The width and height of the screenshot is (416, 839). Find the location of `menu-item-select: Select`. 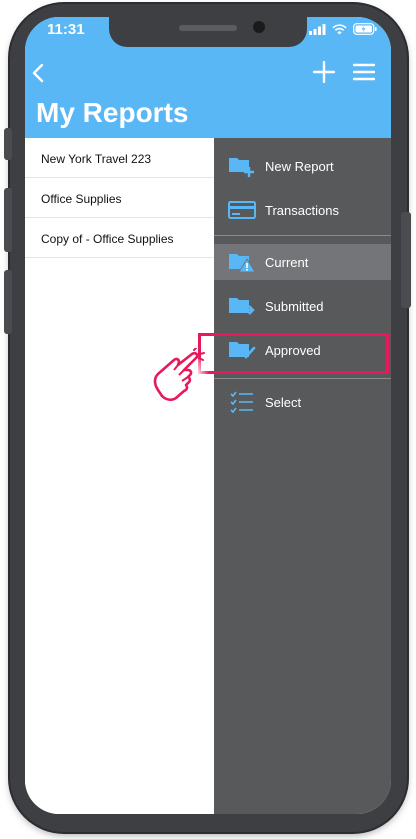

menu-item-select: Select is located at coordinates (302, 402).